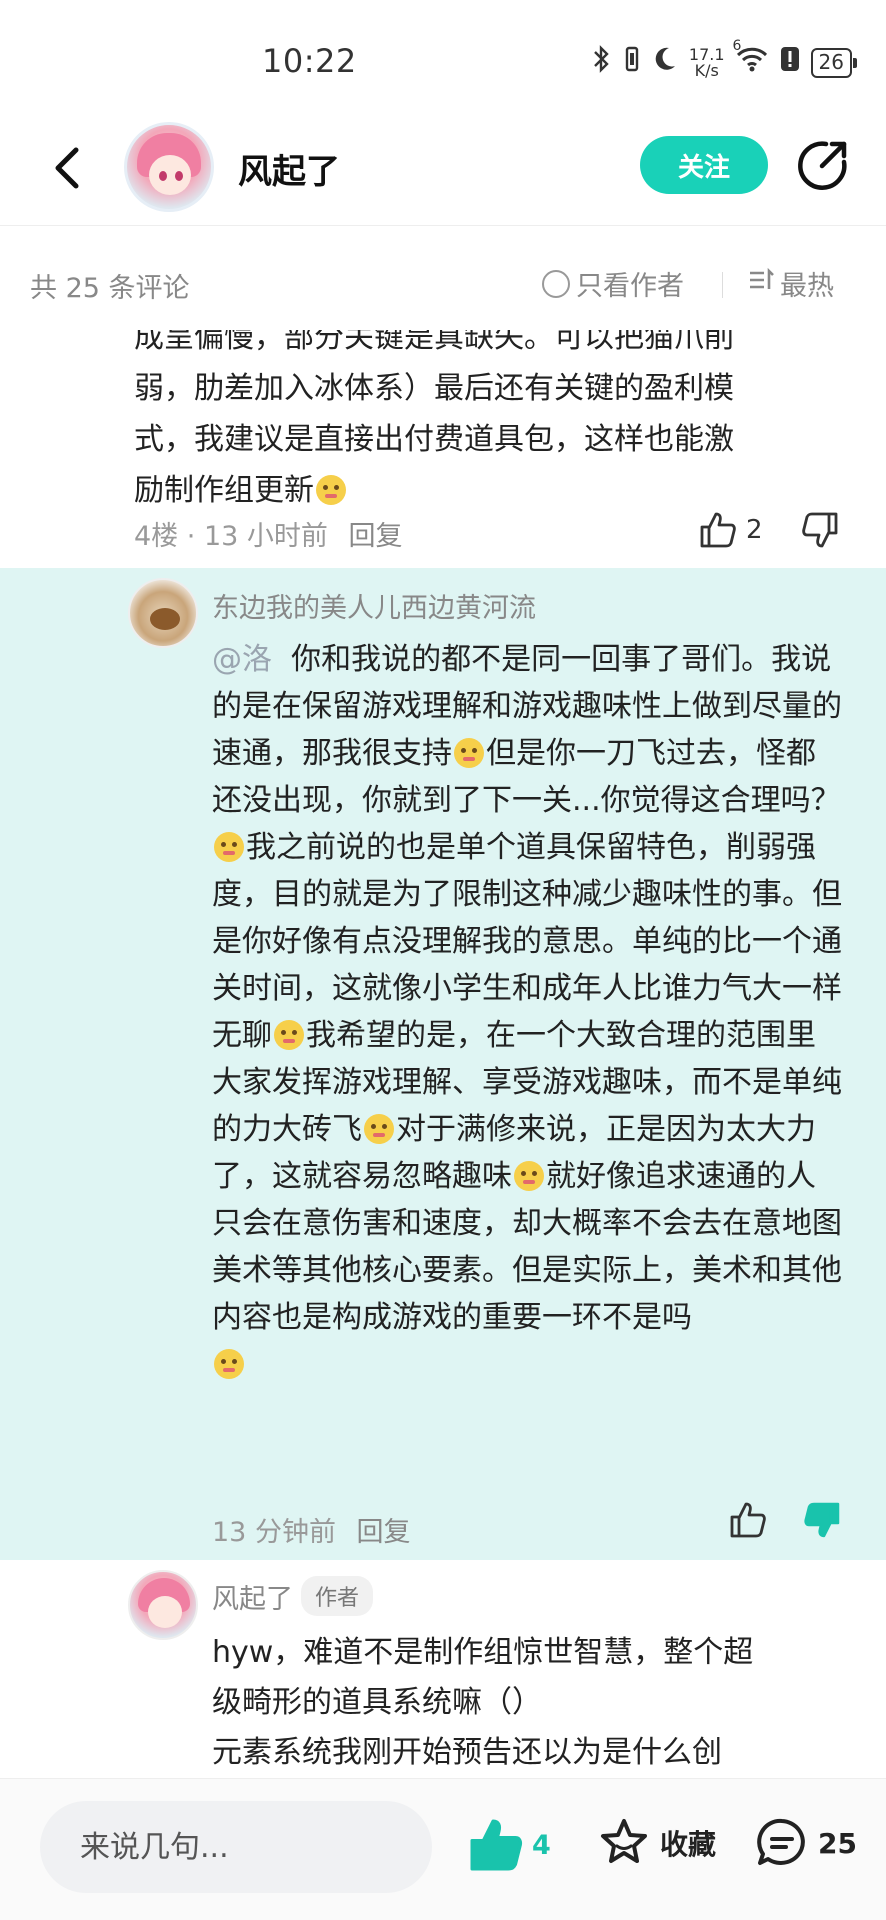 The image size is (886, 1920). I want to click on reply-line: 级畸形的道具系统嘛（）, so click(377, 1702).